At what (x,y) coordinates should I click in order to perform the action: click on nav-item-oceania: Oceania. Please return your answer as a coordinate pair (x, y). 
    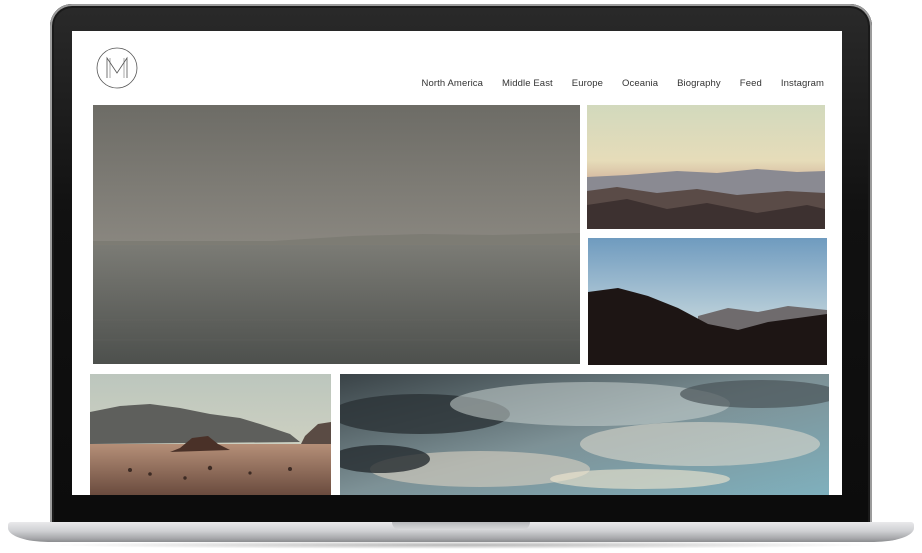
    Looking at the image, I should click on (640, 83).